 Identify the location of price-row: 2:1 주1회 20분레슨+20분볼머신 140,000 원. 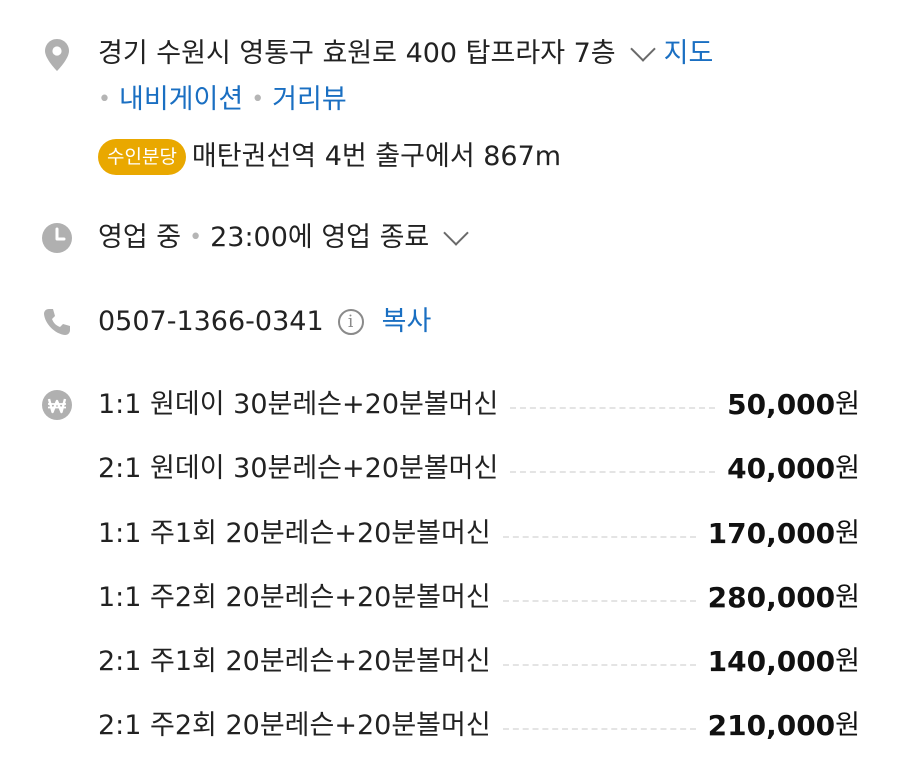
(479, 662).